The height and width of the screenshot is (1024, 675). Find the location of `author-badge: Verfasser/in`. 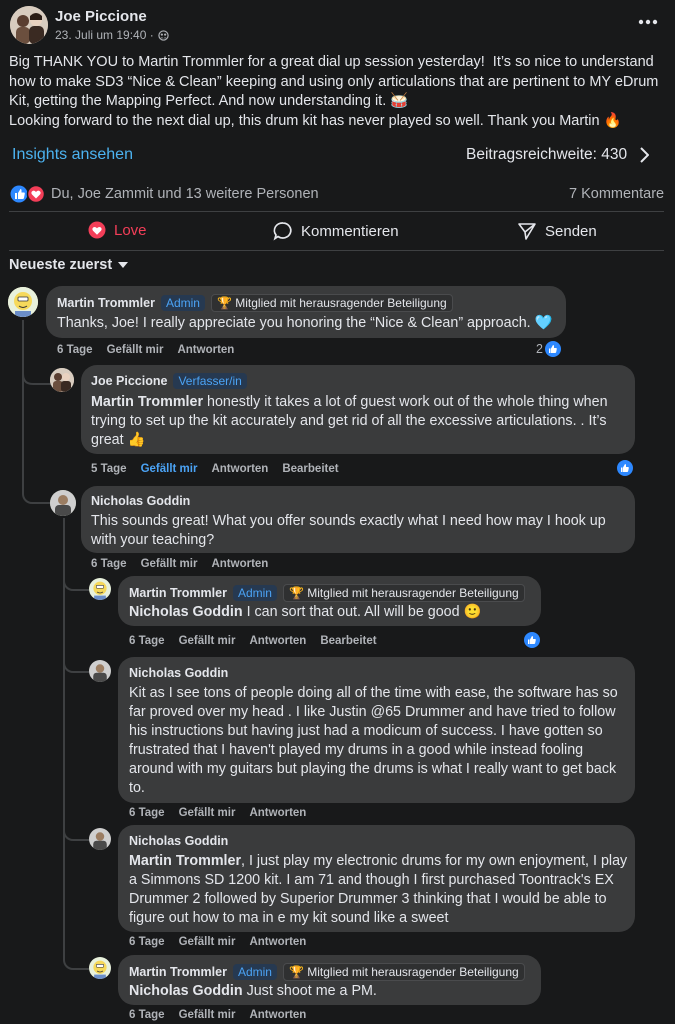

author-badge: Verfasser/in is located at coordinates (210, 381).